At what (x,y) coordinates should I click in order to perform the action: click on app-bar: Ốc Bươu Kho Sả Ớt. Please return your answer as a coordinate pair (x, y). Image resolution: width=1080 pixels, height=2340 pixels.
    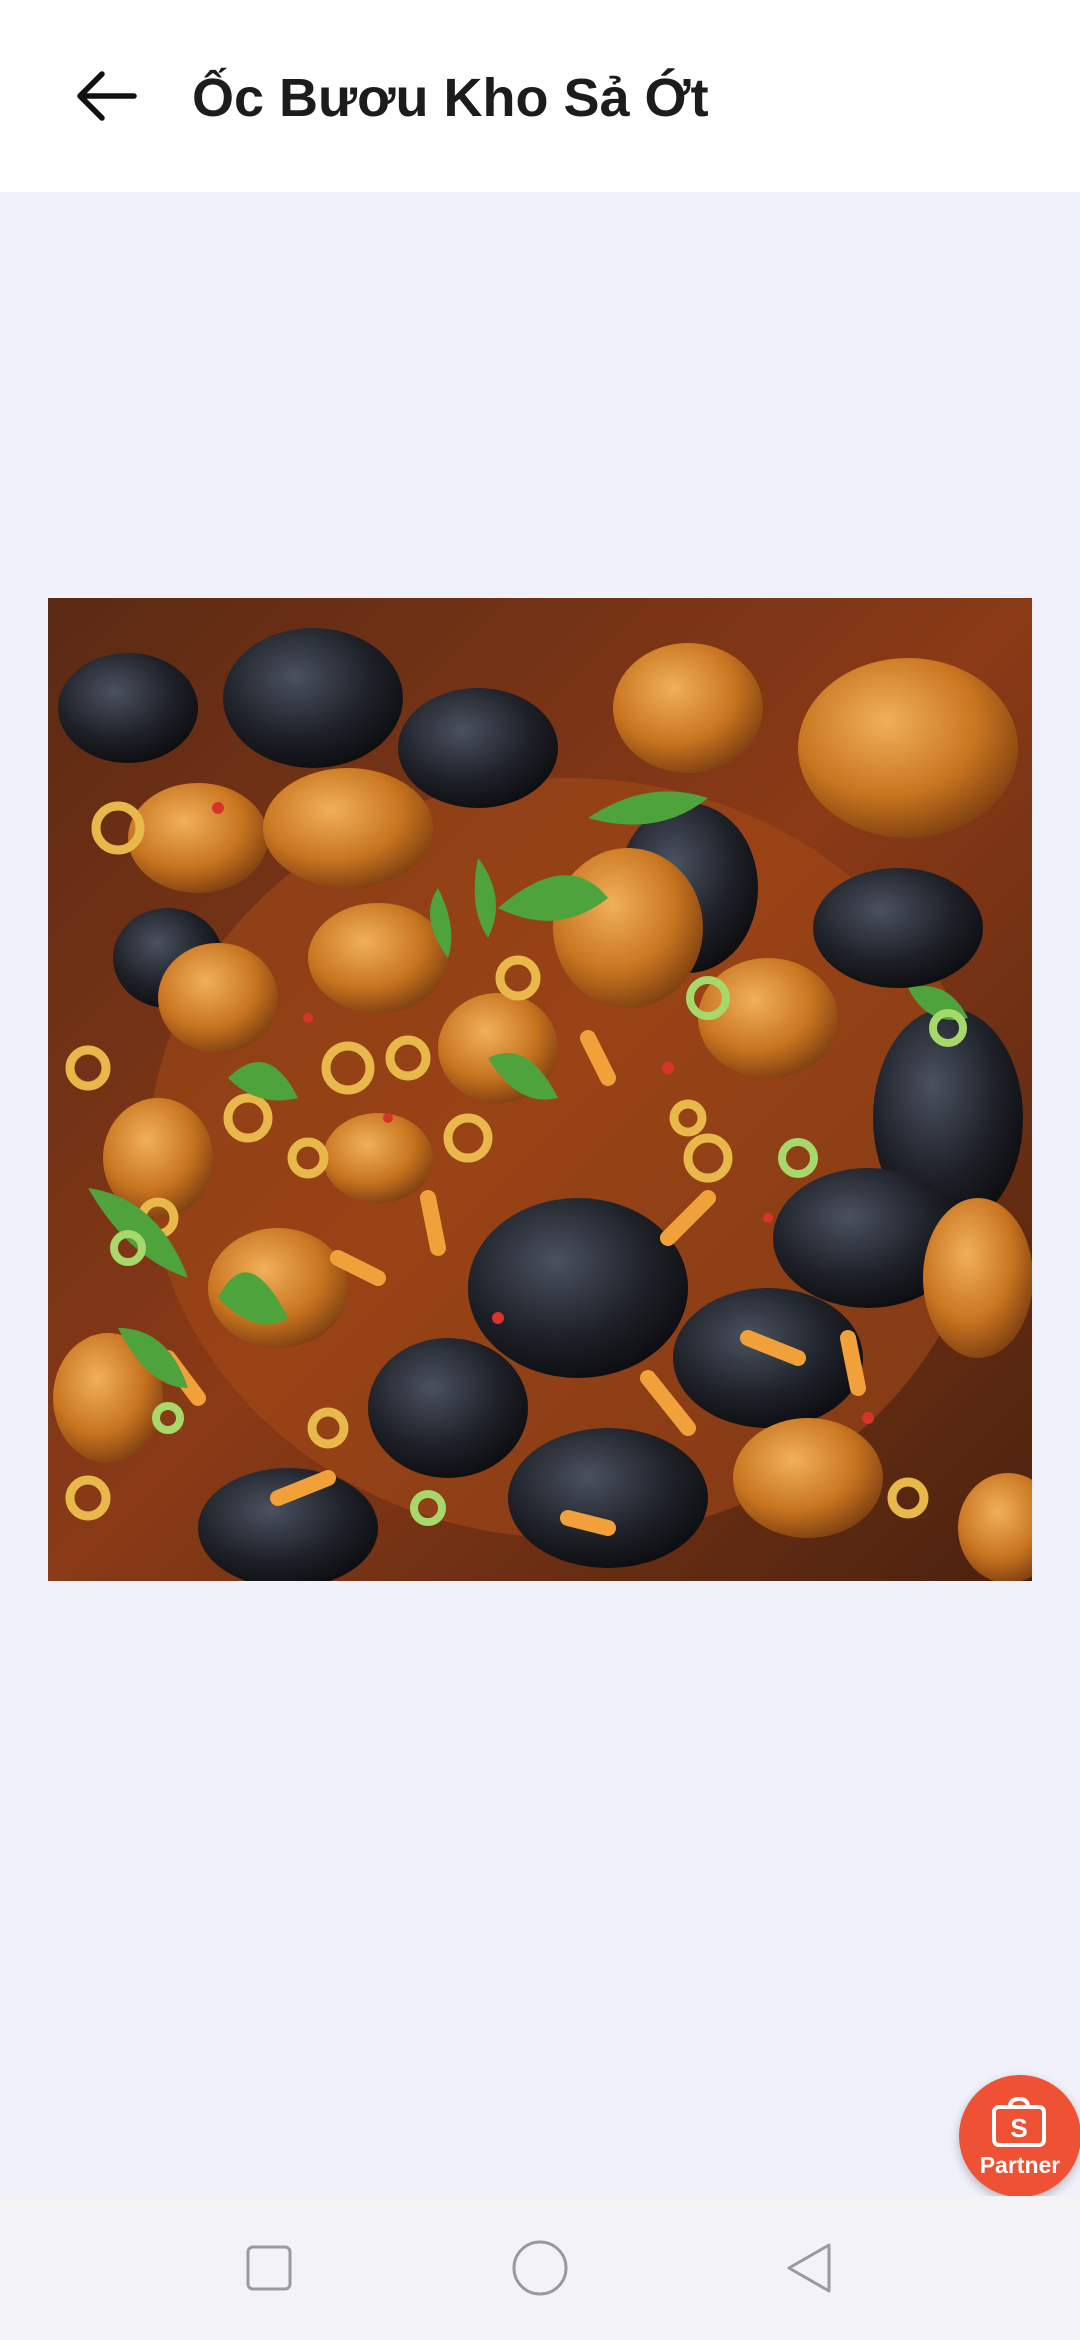
    Looking at the image, I should click on (540, 96).